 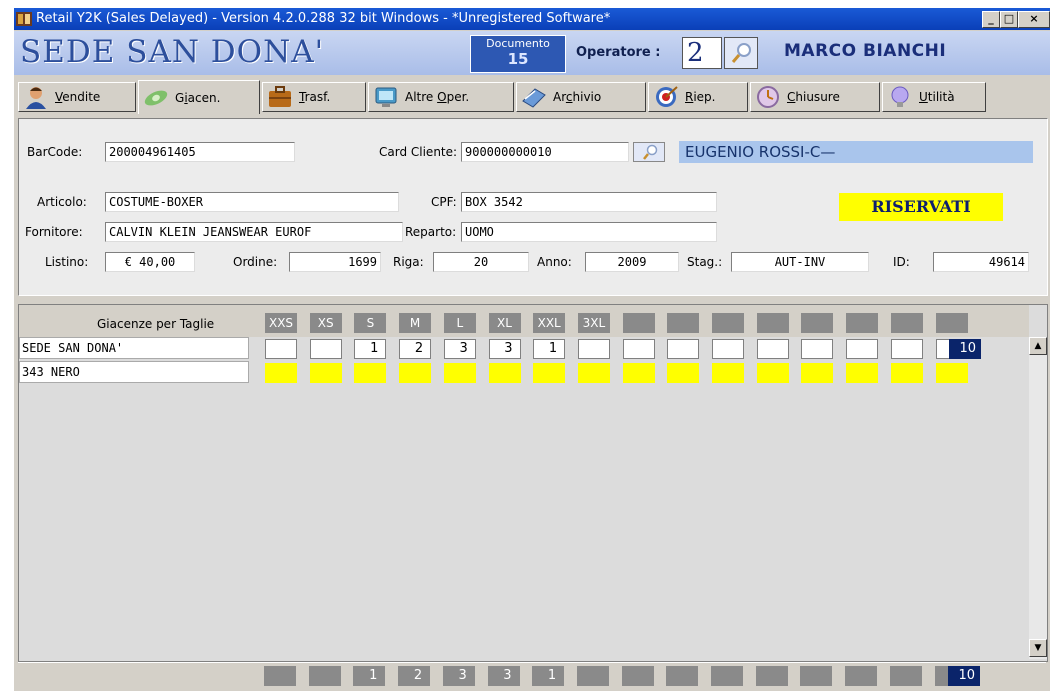 What do you see at coordinates (577, 97) in the screenshot?
I see `tab-label: Archivio` at bounding box center [577, 97].